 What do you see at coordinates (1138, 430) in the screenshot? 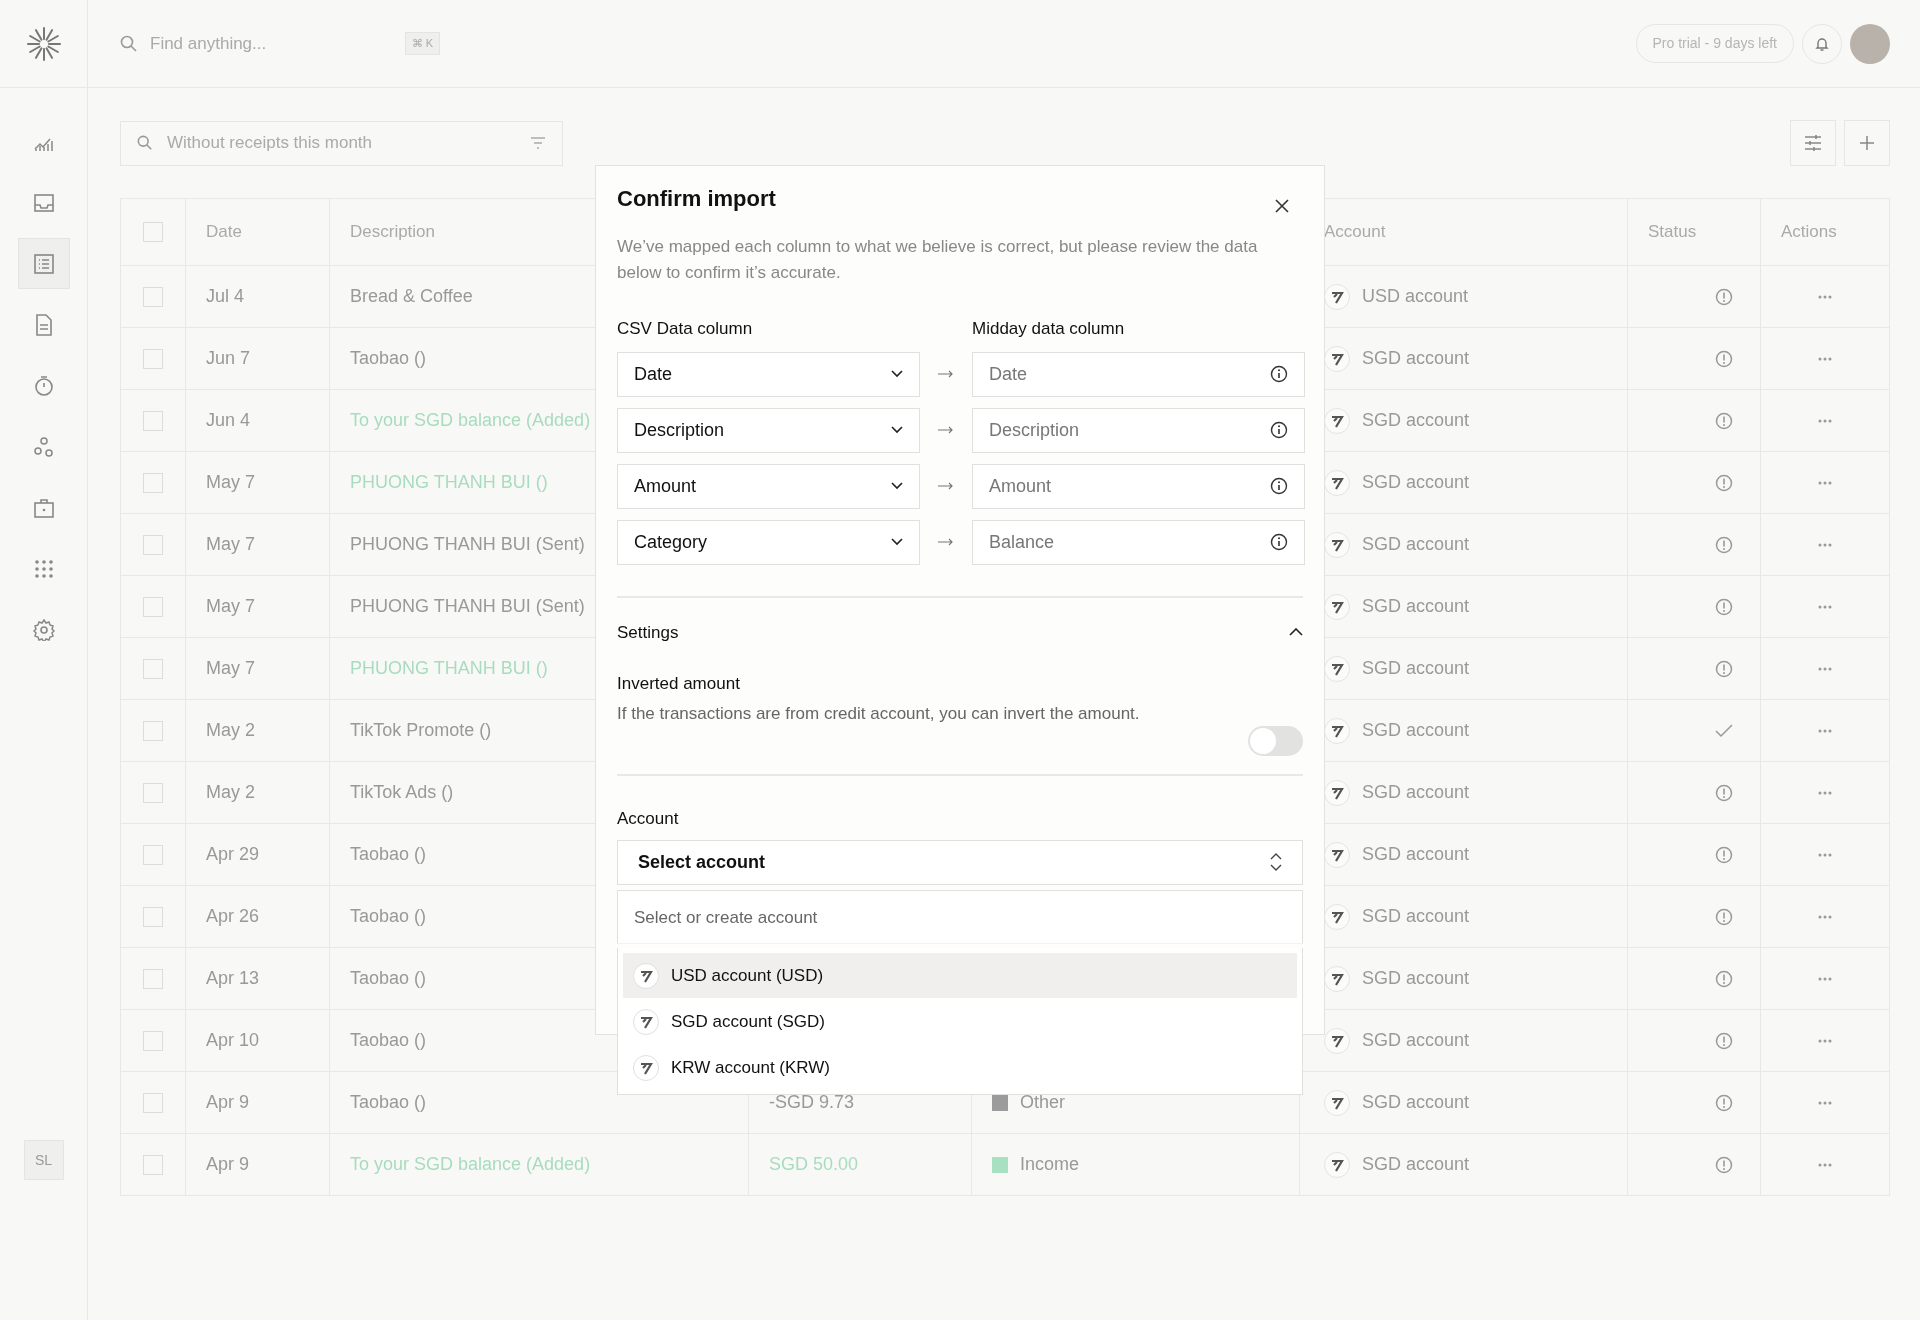
I see `data-column-field: Description` at bounding box center [1138, 430].